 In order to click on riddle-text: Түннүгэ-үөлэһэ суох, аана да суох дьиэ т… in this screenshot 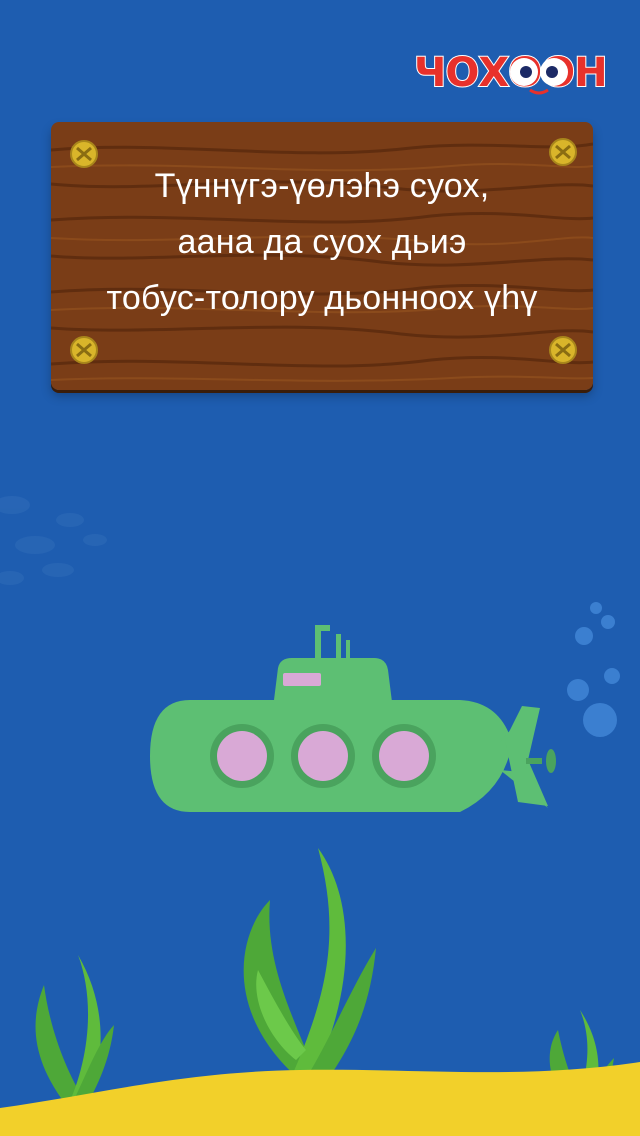, I will do `click(322, 242)`.